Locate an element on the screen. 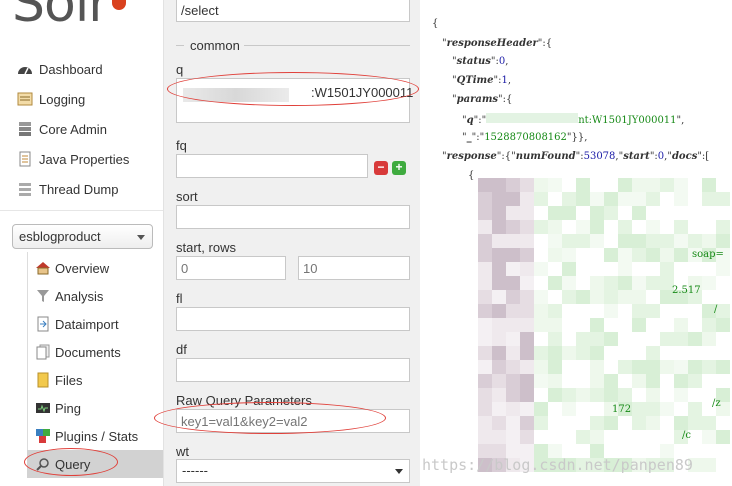  json-numfound-value: 53078 is located at coordinates (599, 156).